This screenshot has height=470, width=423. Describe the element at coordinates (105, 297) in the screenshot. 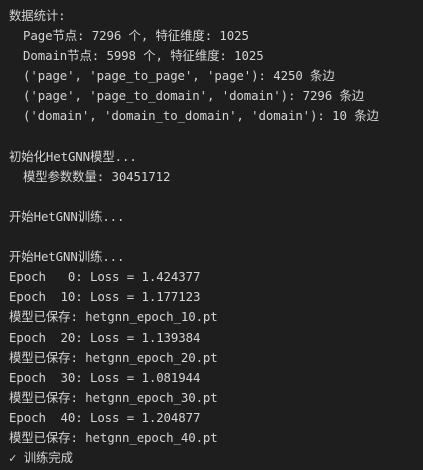

I see `training-log-line: Epoch 10: Loss = 1.177123` at that location.